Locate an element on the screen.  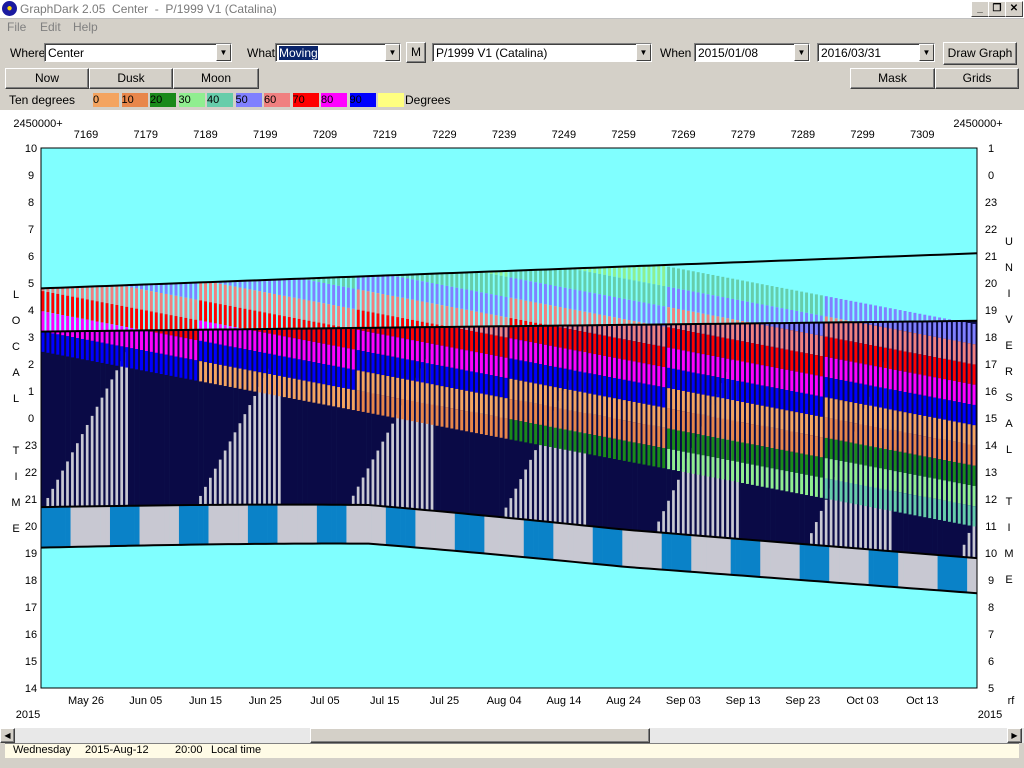
horizontal-scrollbar: ◀ ▶ is located at coordinates (512, 735).